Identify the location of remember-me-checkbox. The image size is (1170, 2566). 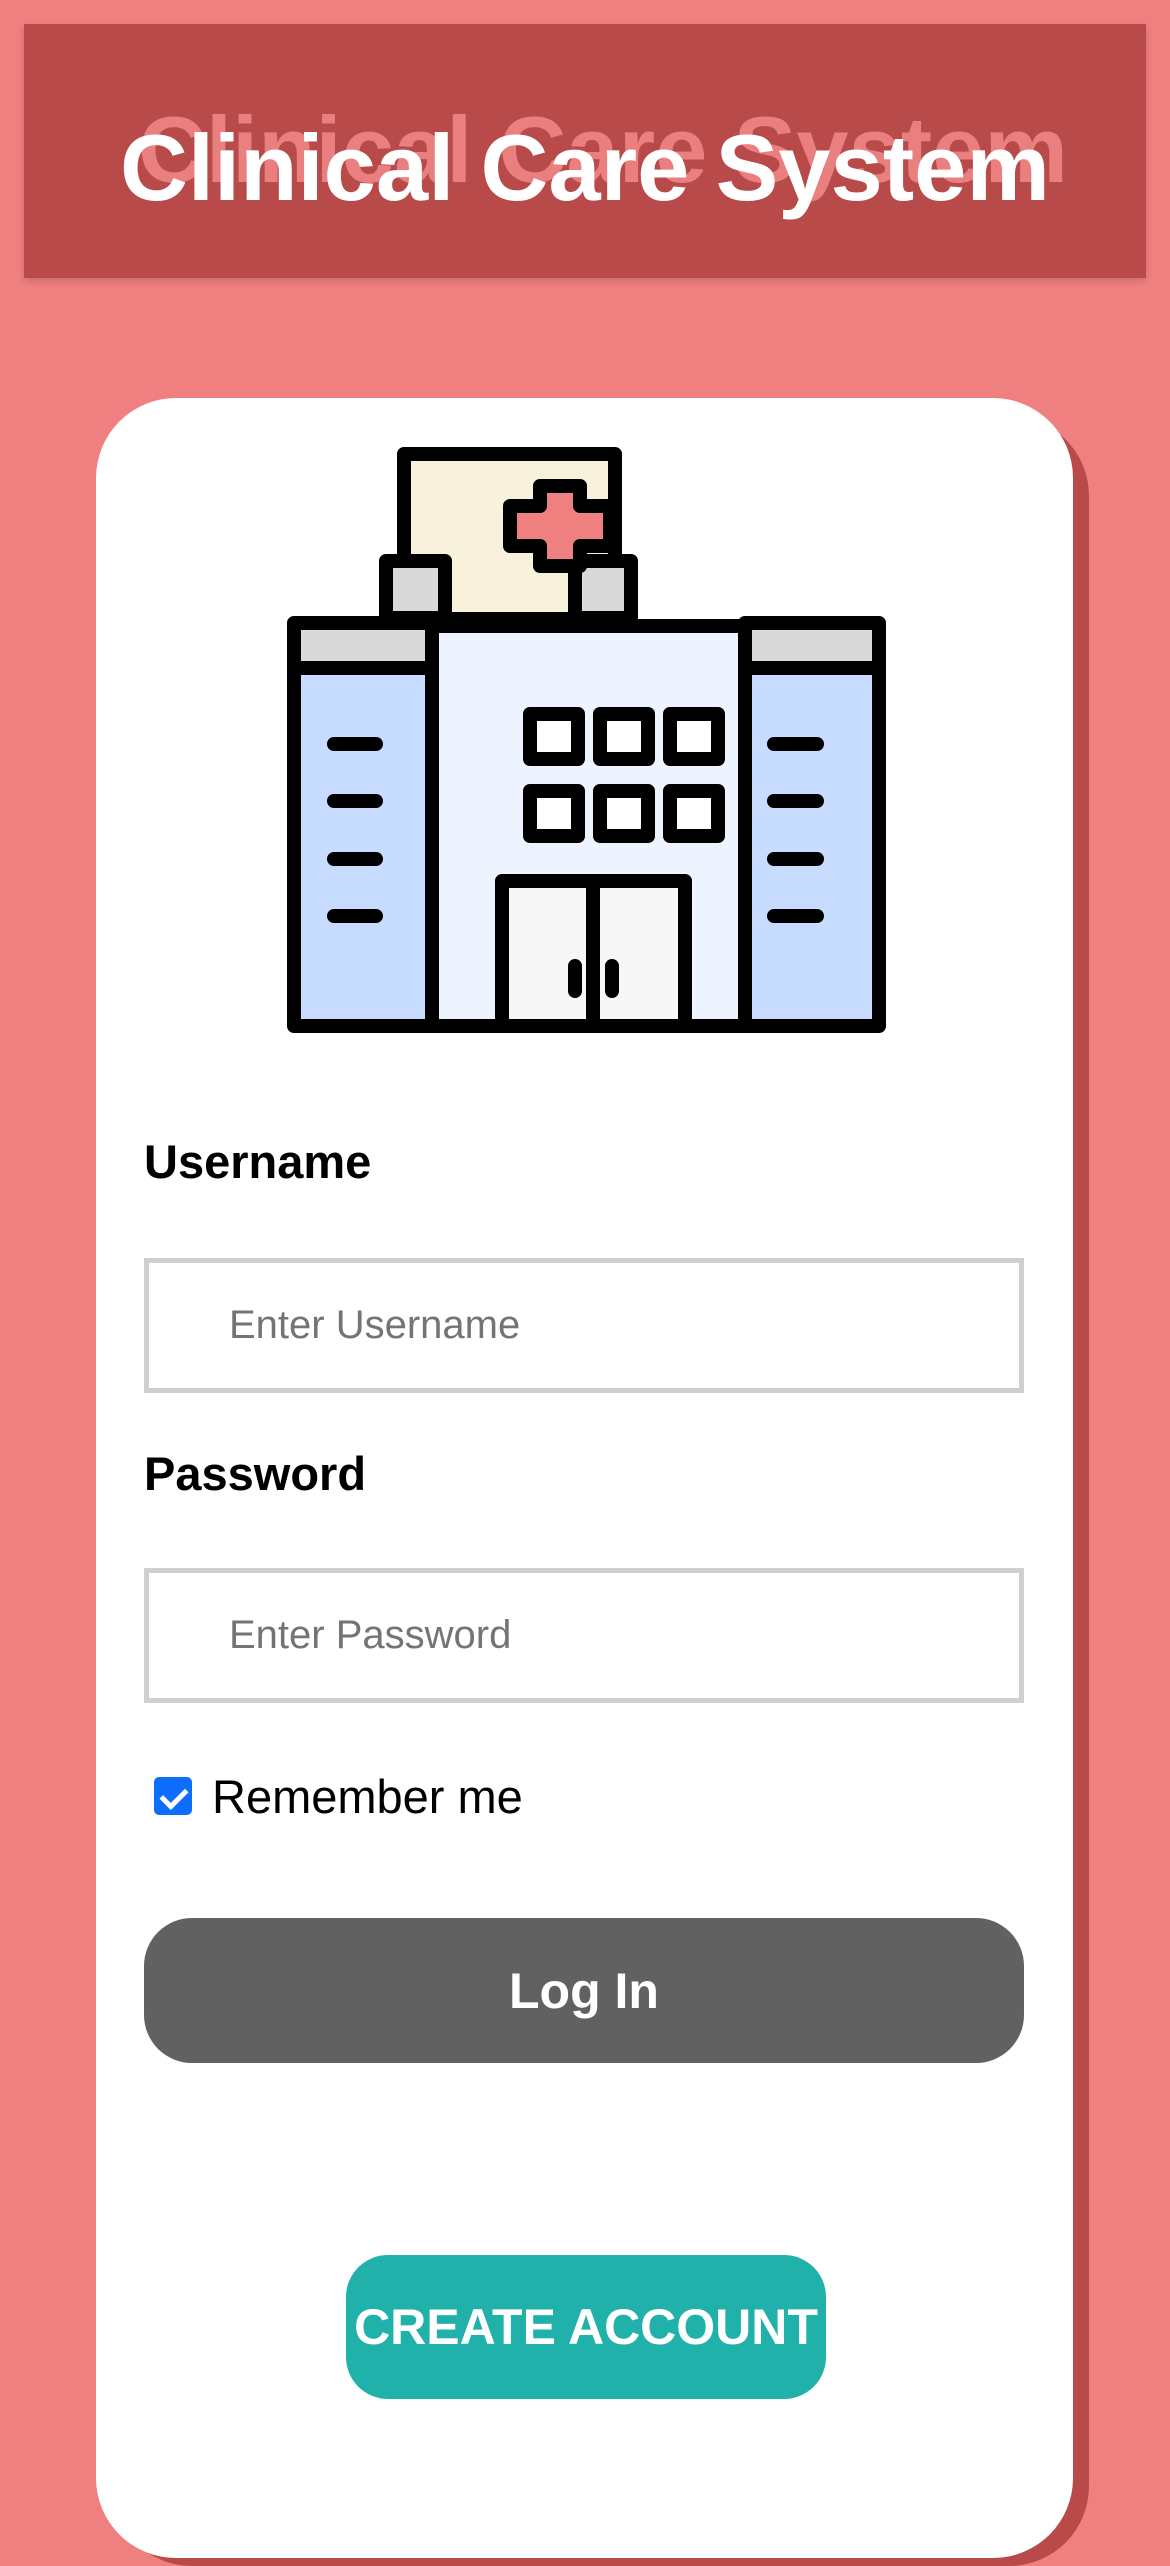
(173, 1796).